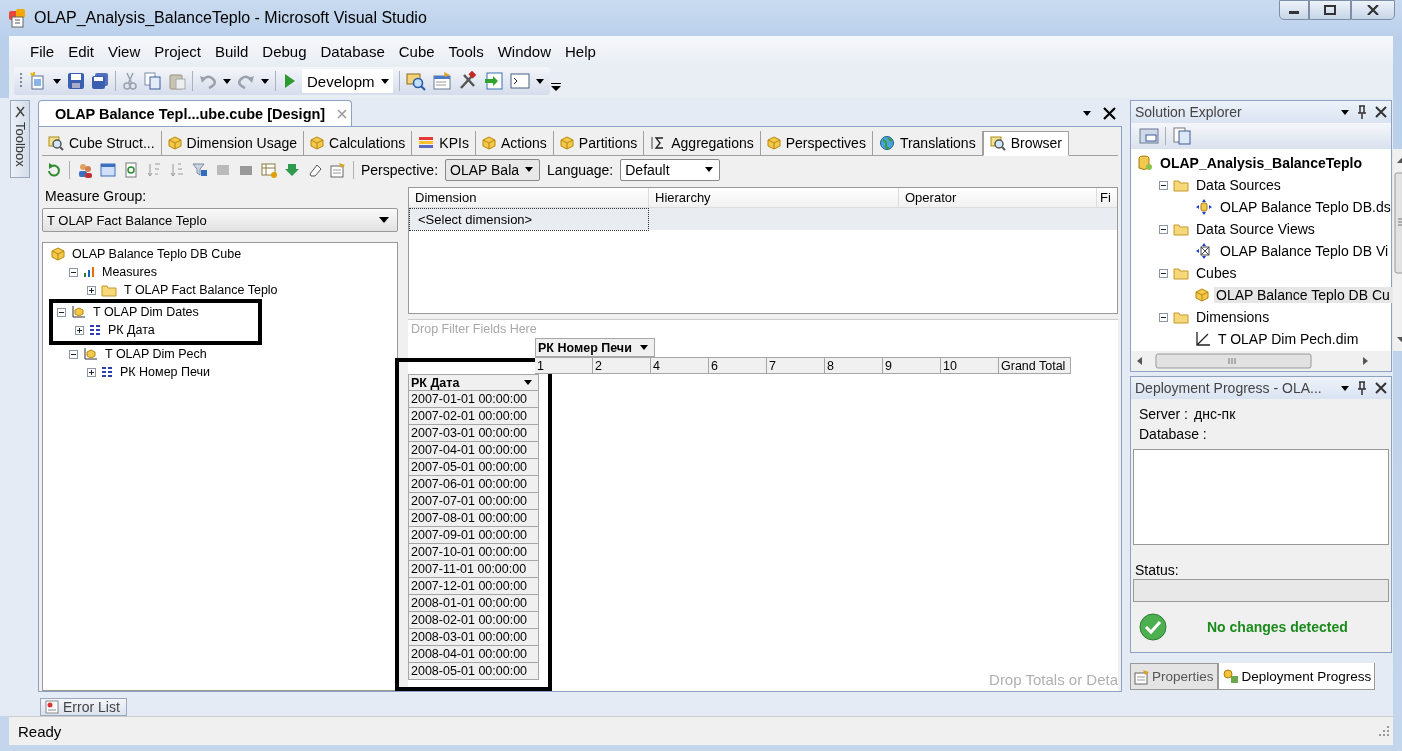 The width and height of the screenshot is (1402, 751). Describe the element at coordinates (774, 197) in the screenshot. I see `column-header: Hierarchy` at that location.